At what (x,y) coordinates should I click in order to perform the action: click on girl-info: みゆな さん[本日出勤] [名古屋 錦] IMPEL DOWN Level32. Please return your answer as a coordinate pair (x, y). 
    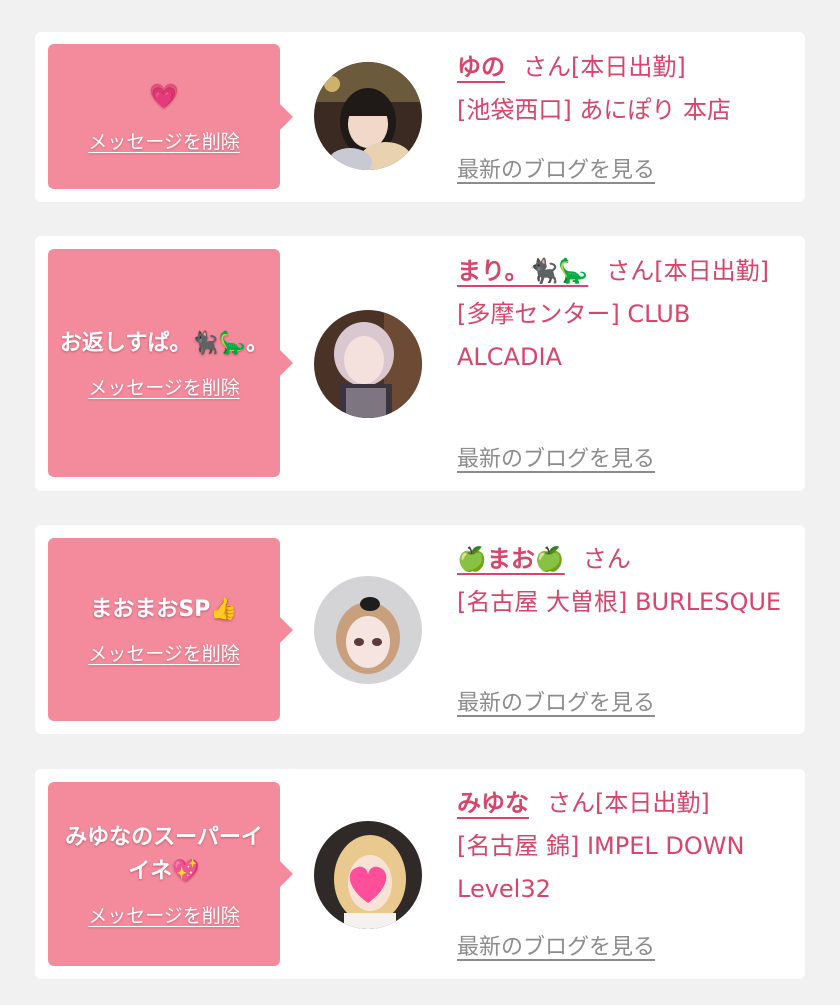
    Looking at the image, I should click on (624, 846).